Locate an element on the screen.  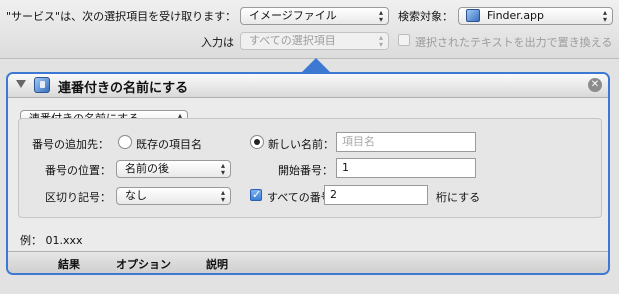
new-name-radio is located at coordinates (257, 142).